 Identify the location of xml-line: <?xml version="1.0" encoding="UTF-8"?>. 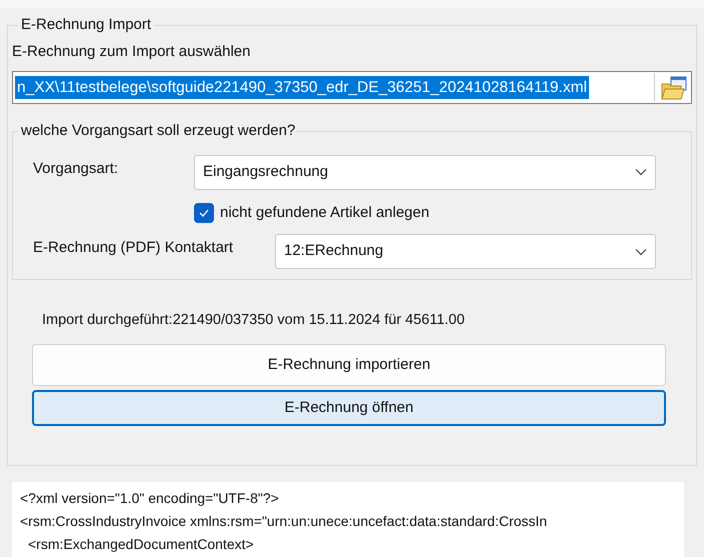
(149, 498).